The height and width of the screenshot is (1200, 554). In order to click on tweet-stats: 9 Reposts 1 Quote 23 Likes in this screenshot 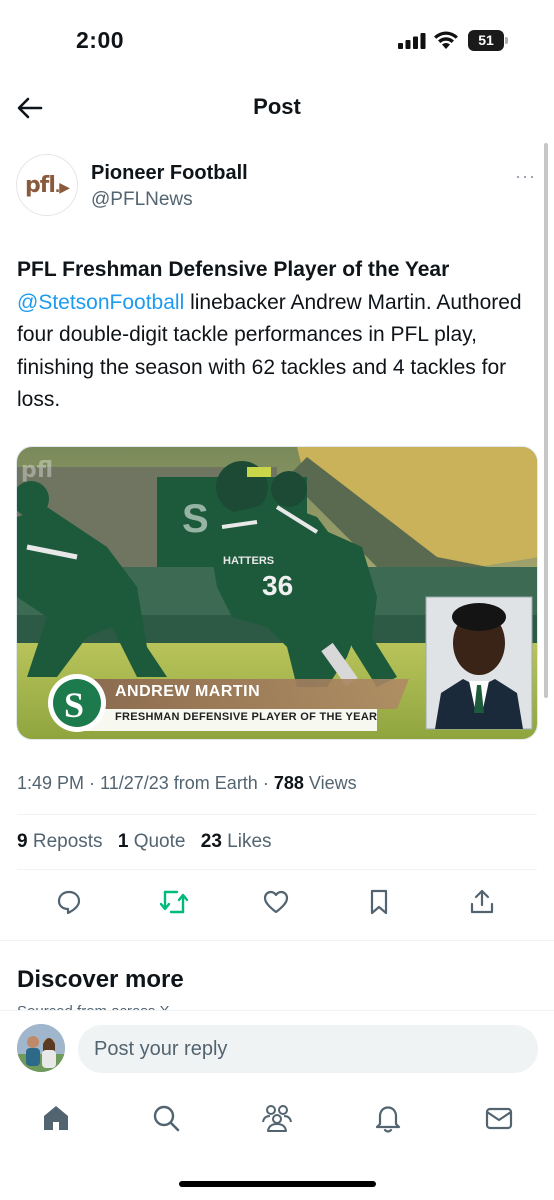, I will do `click(149, 842)`.